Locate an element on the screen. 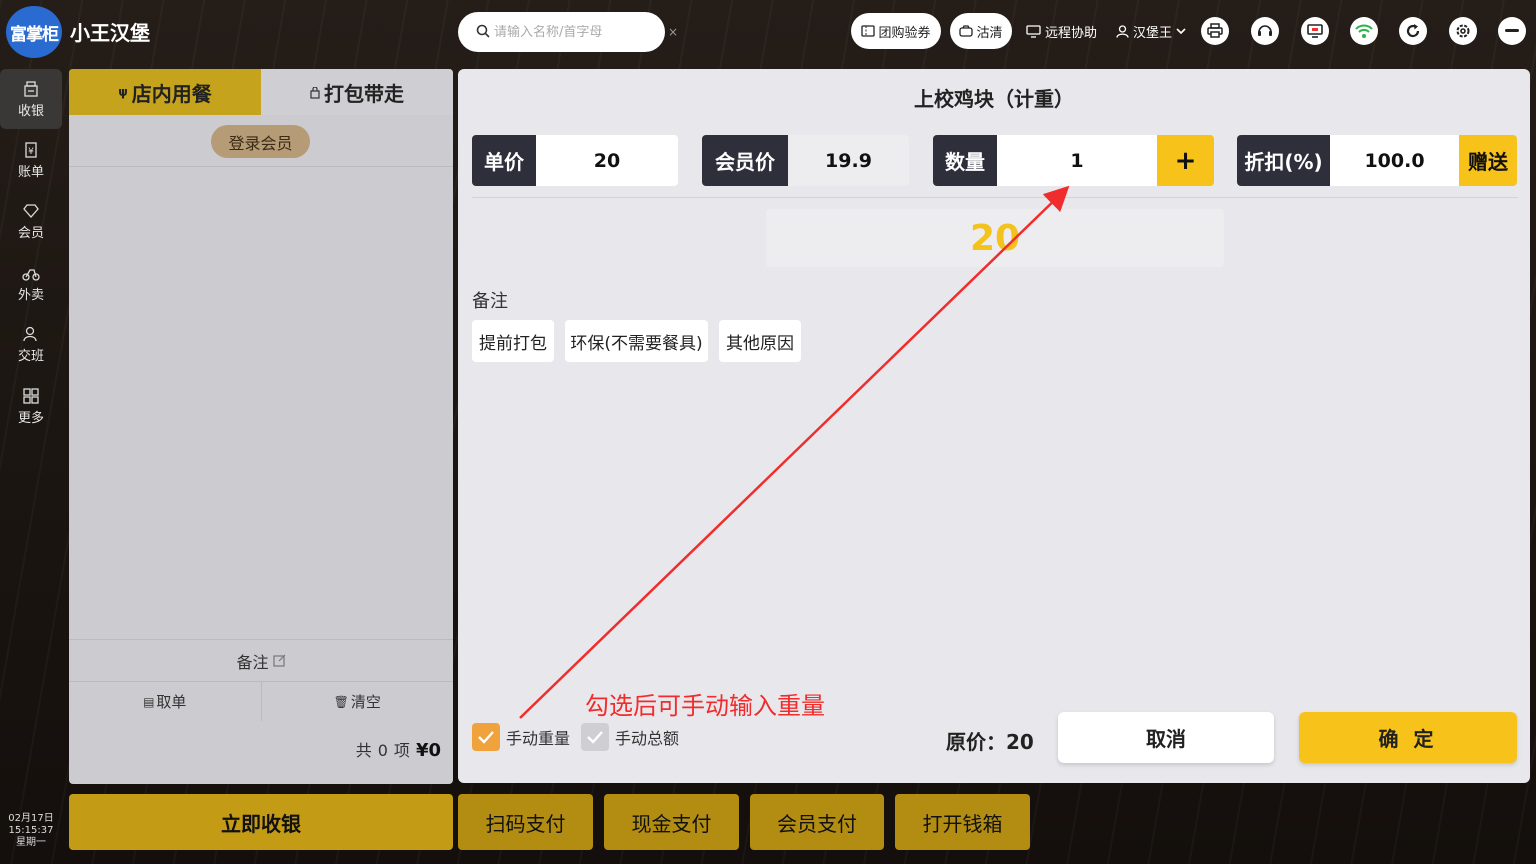 This screenshot has width=1536, height=864. item-count-prefix: 共 is located at coordinates (363, 750).